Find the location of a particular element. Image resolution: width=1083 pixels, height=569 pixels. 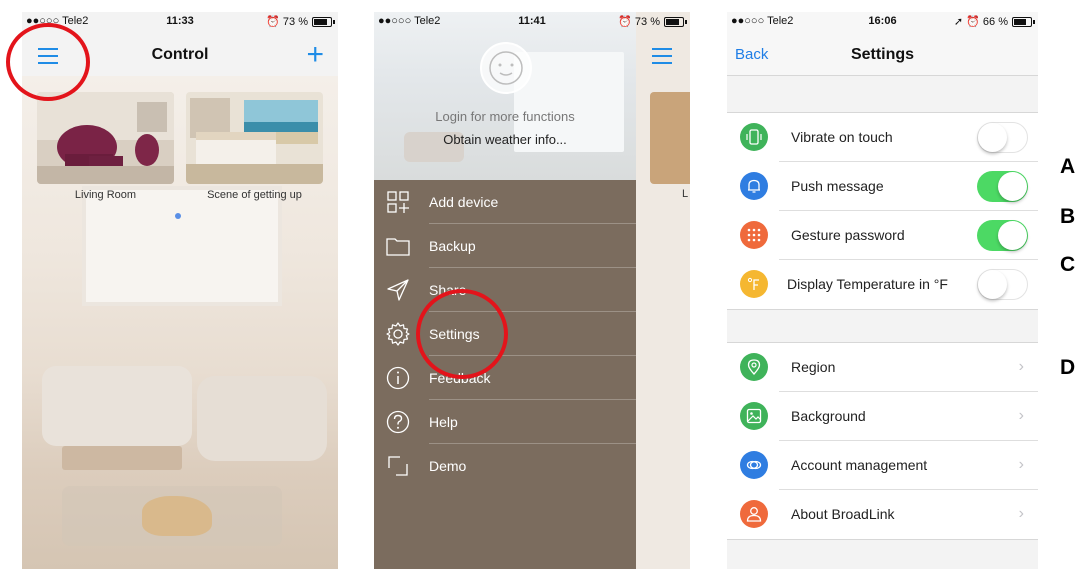

fahrenheit-toggle is located at coordinates (1002, 284).